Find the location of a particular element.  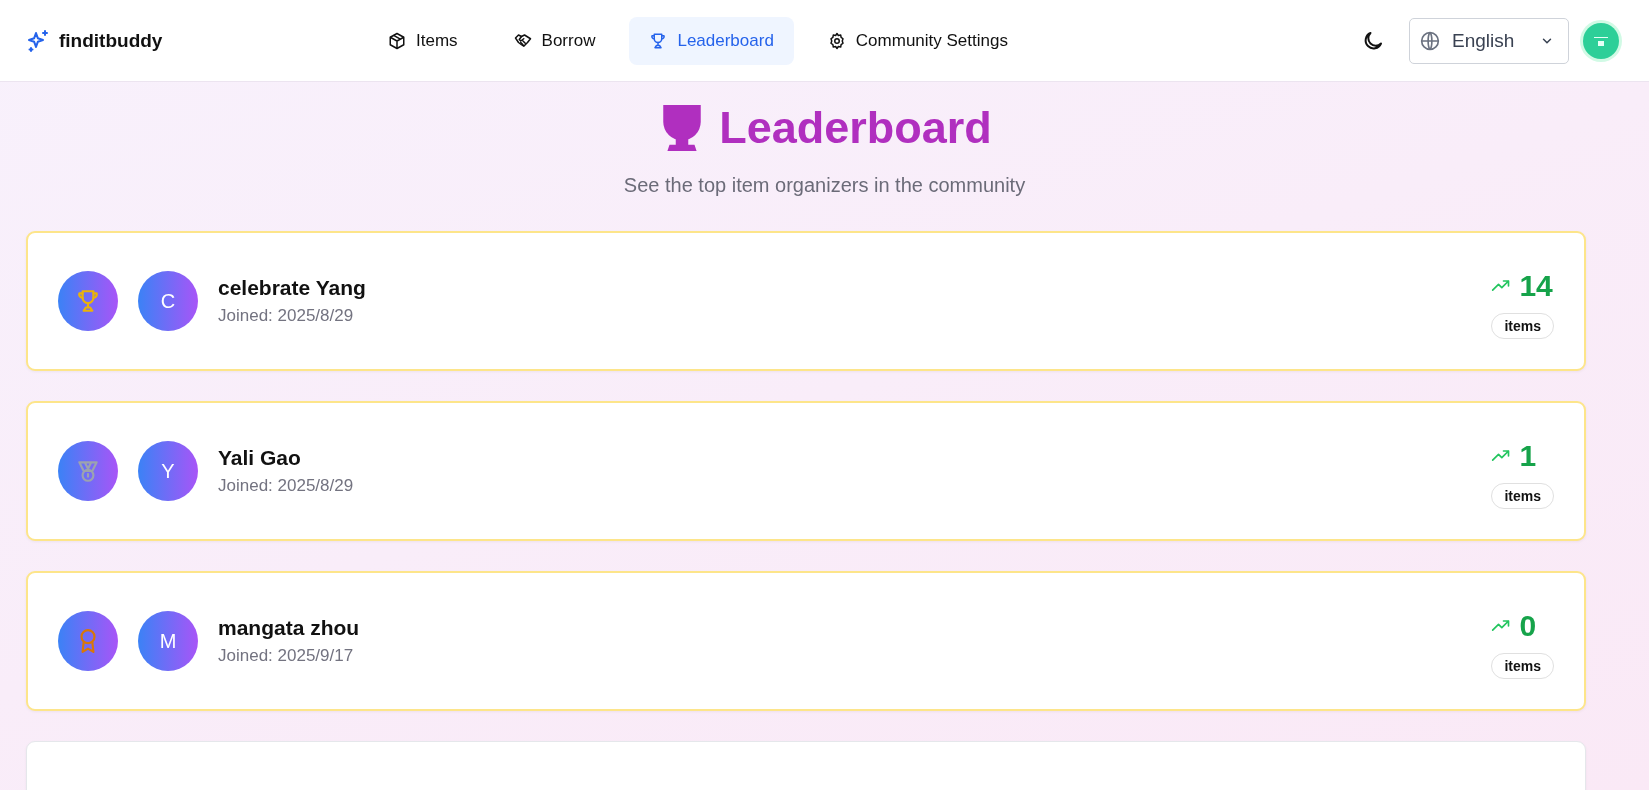

nav-tab: Community Settings is located at coordinates (917, 40).